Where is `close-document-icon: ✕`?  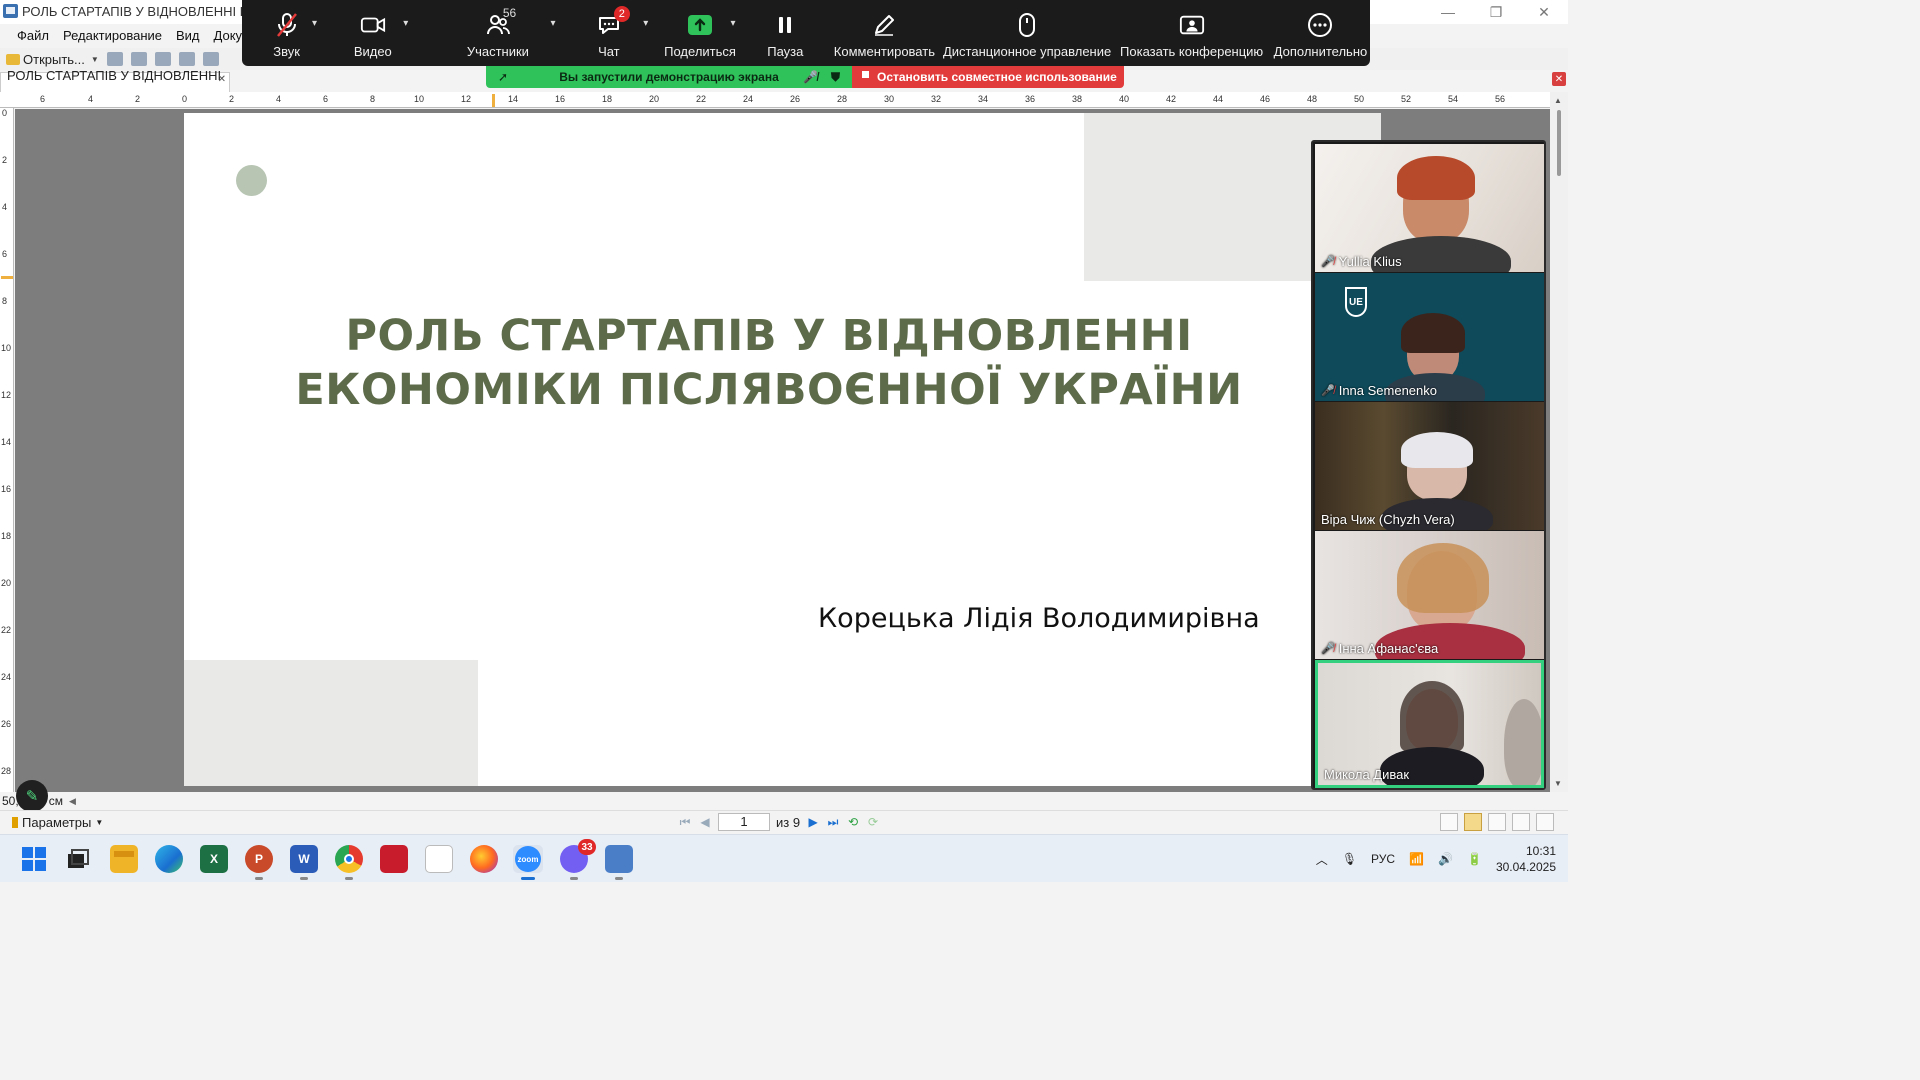 close-document-icon: ✕ is located at coordinates (1559, 79).